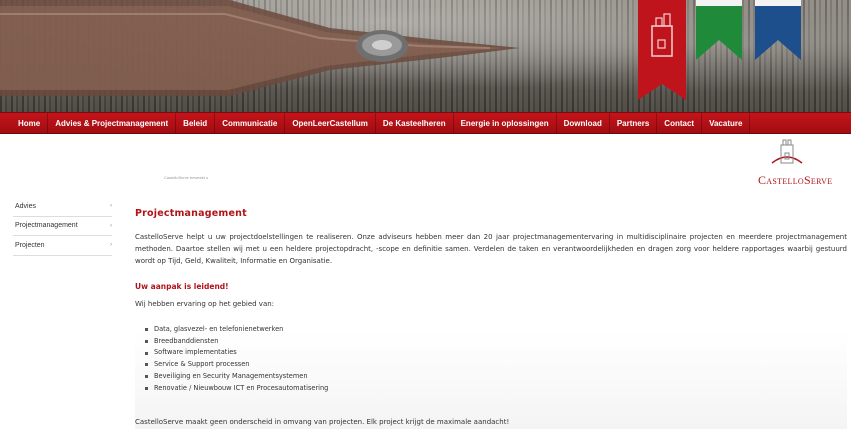  I want to click on green-pennant, so click(719, 30).